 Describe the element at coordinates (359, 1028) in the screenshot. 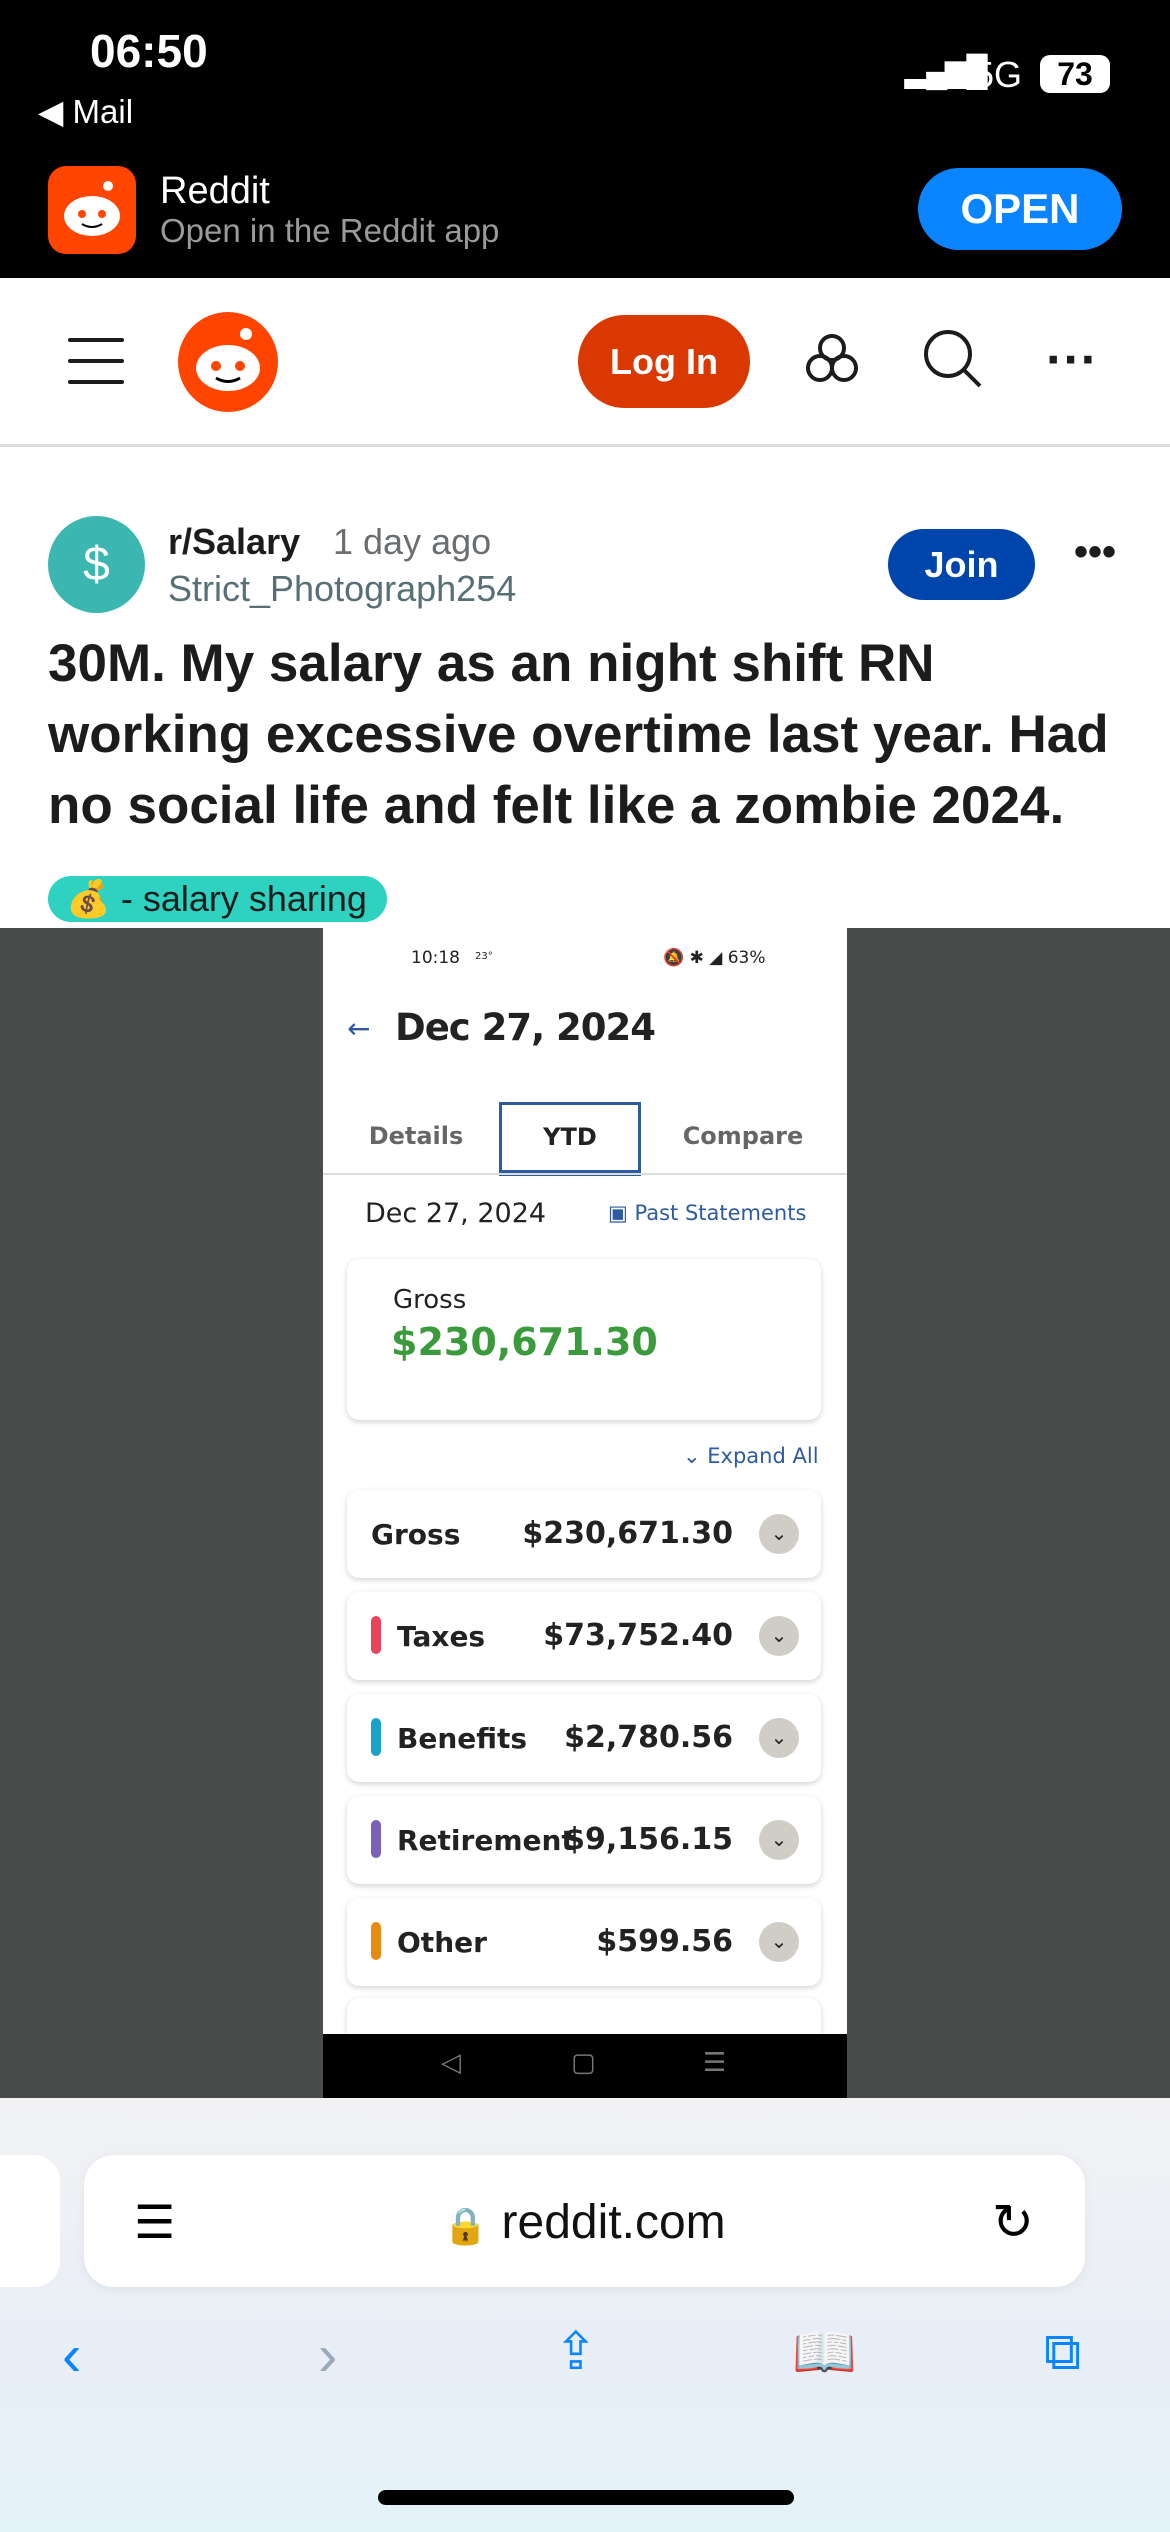

I see `back-arrow-icon: ←` at that location.